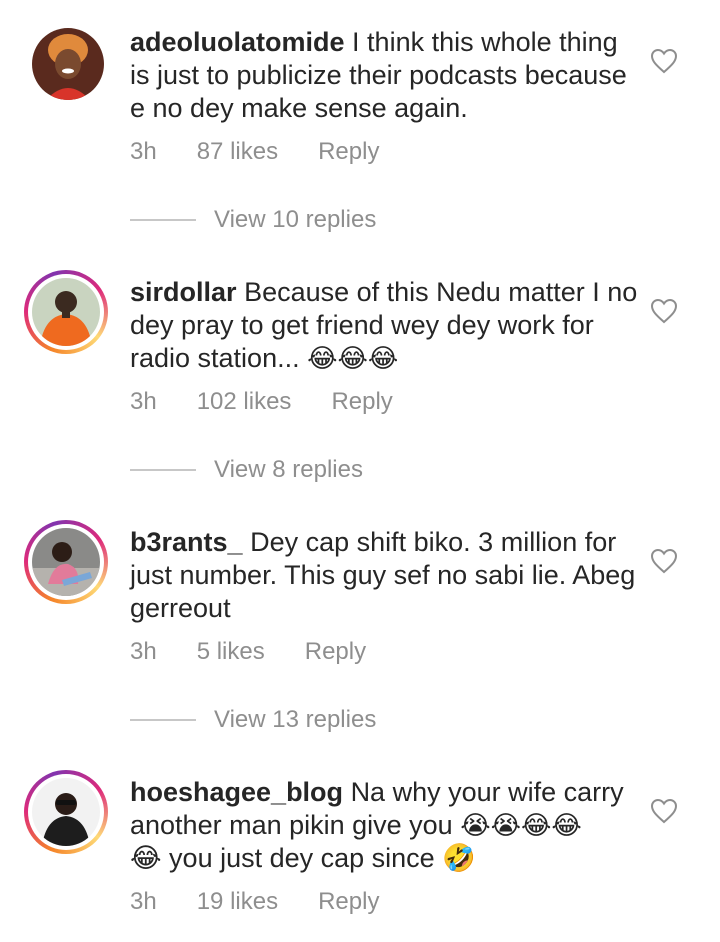 The width and height of the screenshot is (720, 942). I want to click on comment-meta: 3h 5 likes Reply, so click(248, 652).